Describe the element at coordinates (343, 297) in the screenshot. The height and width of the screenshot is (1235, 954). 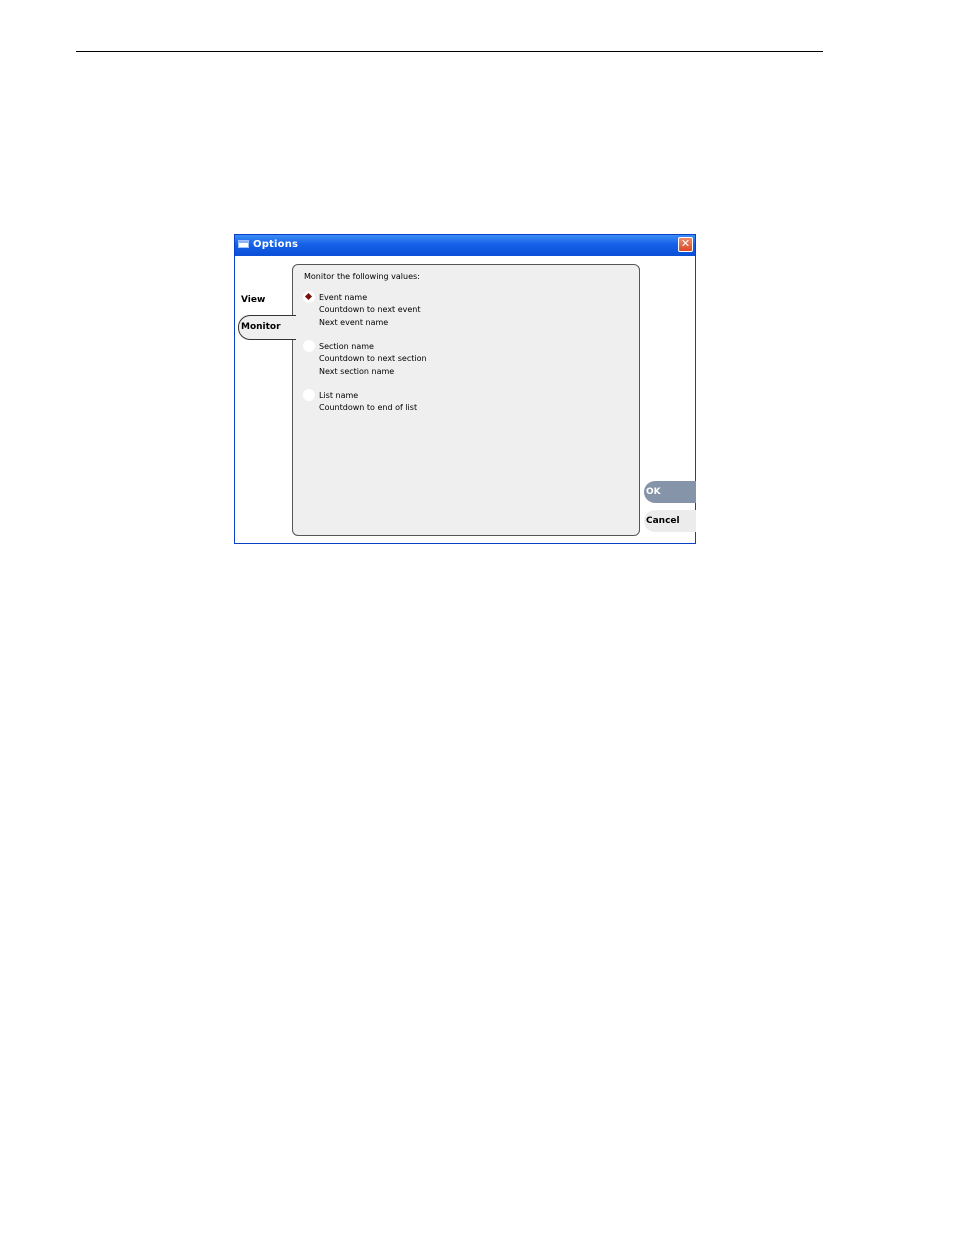
I see `option-line: Event name` at that location.